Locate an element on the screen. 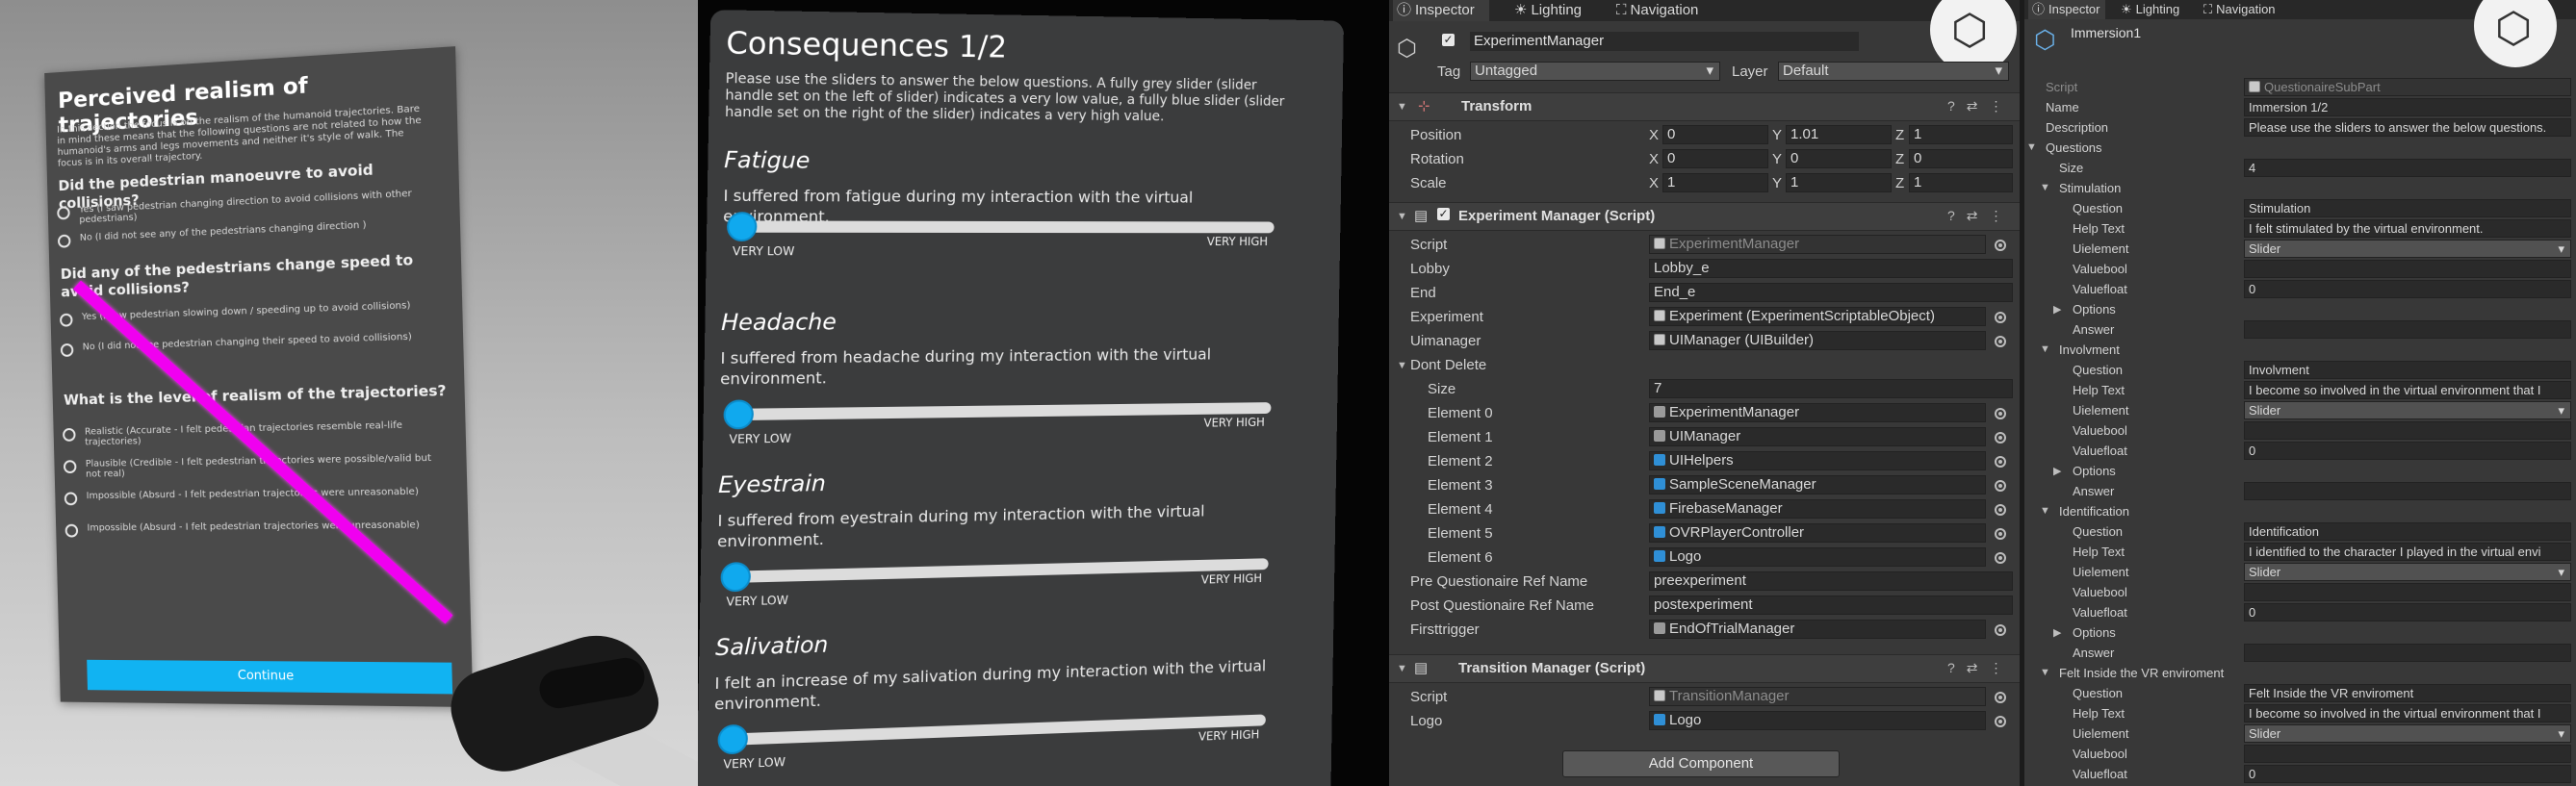 The image size is (2576, 786). property-field: Identification is located at coordinates (2408, 531).